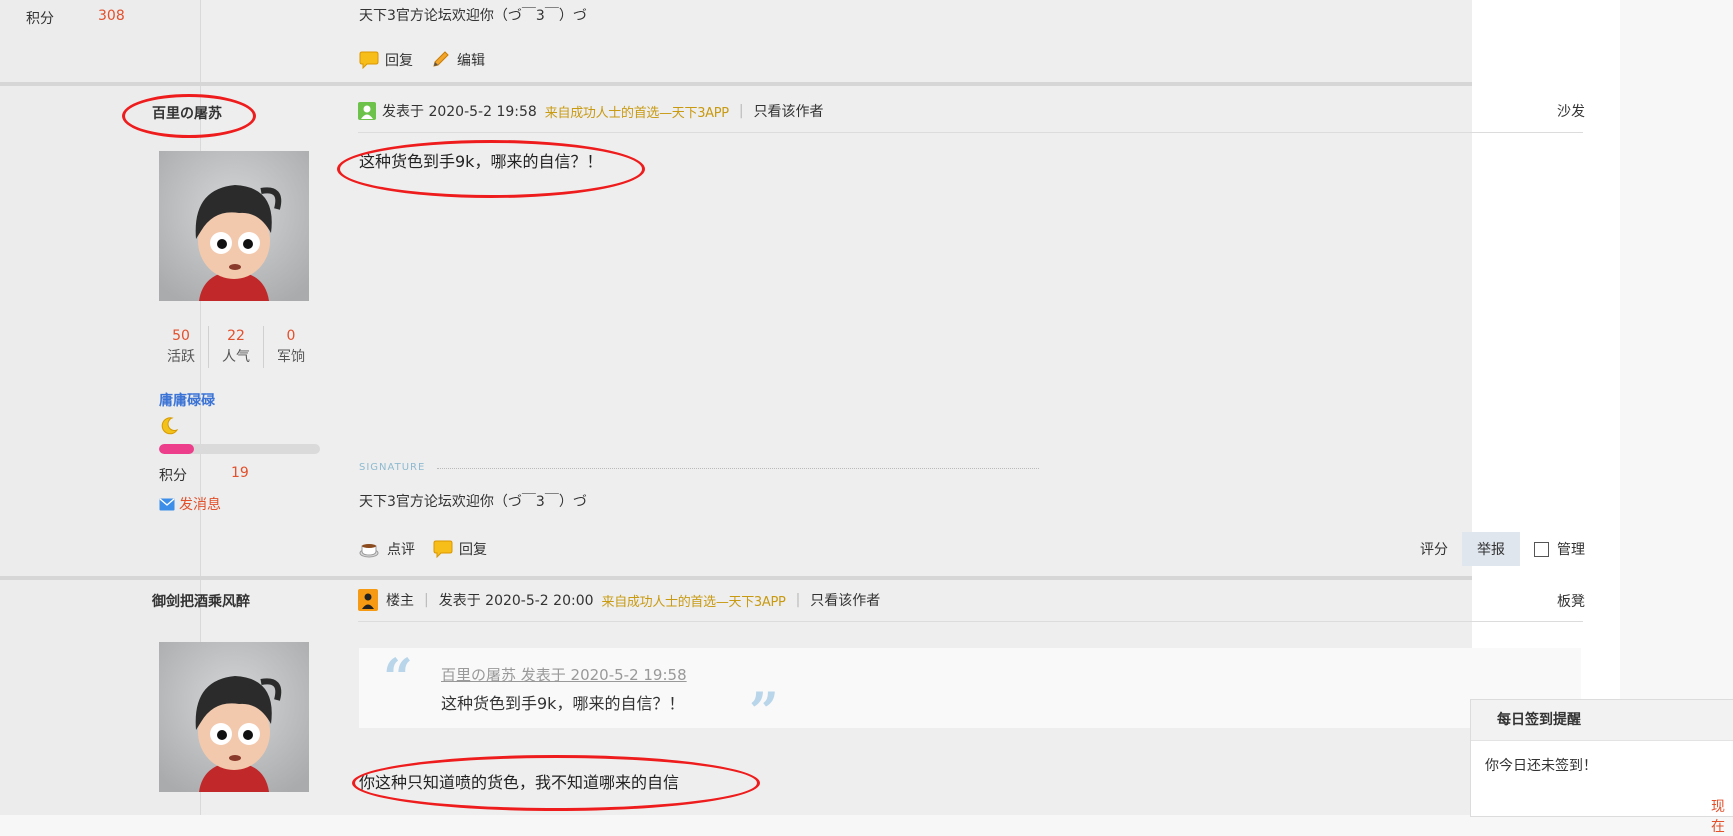  What do you see at coordinates (458, 60) in the screenshot?
I see `edit-button: 编辑` at bounding box center [458, 60].